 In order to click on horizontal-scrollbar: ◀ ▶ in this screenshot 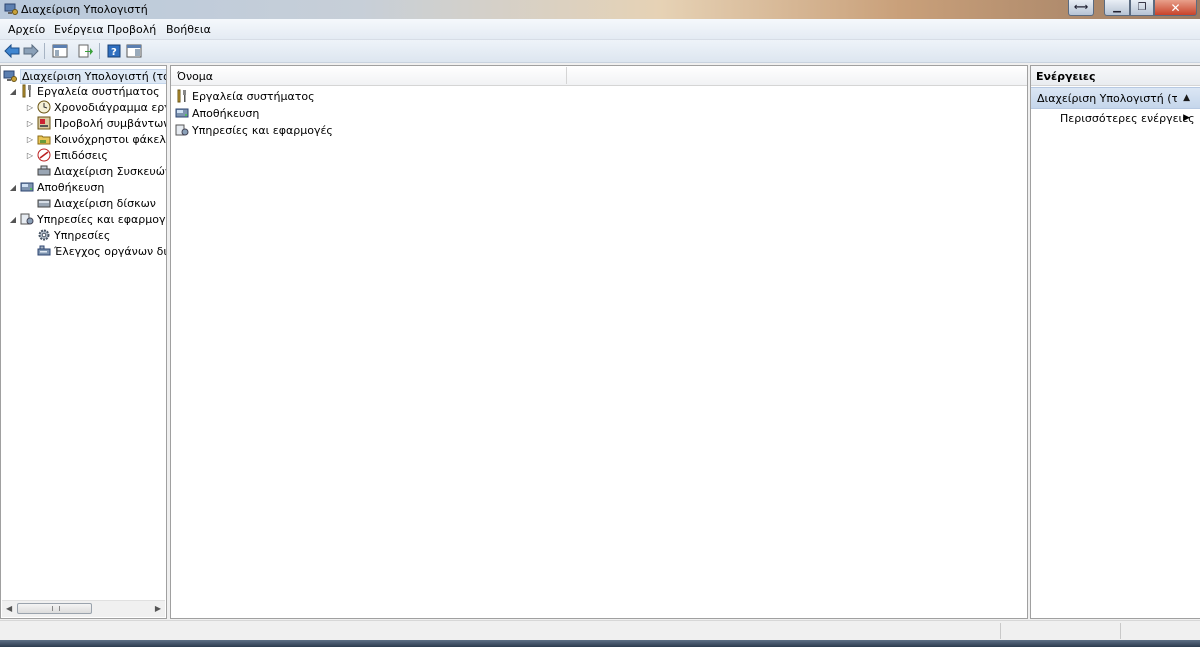, I will do `click(83, 608)`.